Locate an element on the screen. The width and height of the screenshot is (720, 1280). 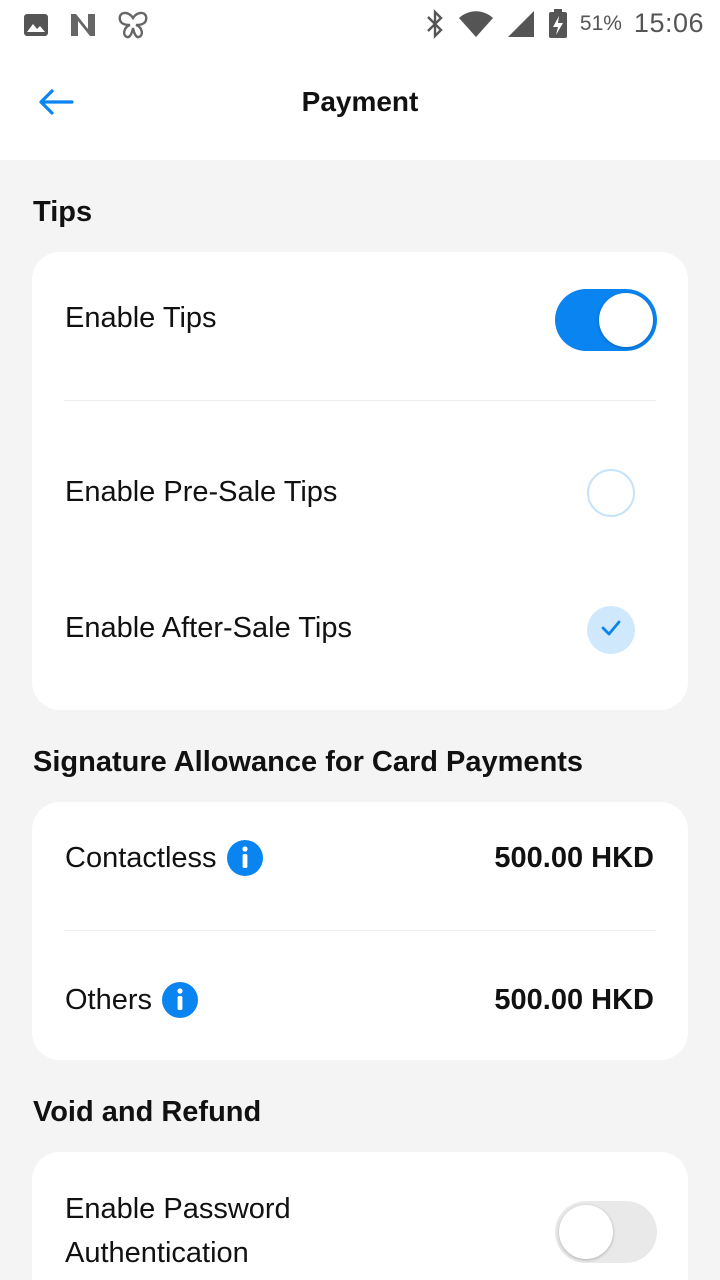
wifi-icon is located at coordinates (476, 24).